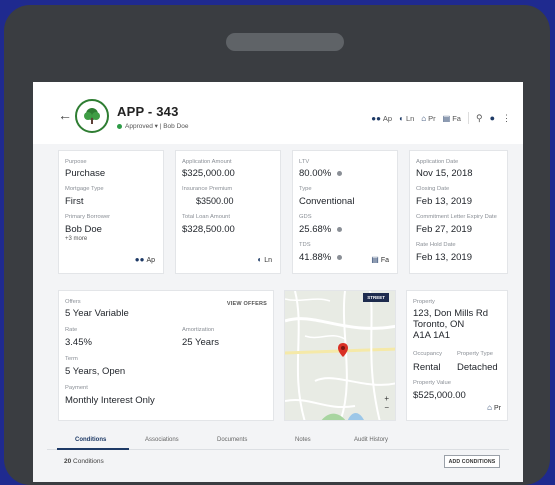 The image size is (555, 485). Describe the element at coordinates (264, 259) in the screenshot. I see `loan-badge: ◐ Ln` at that location.